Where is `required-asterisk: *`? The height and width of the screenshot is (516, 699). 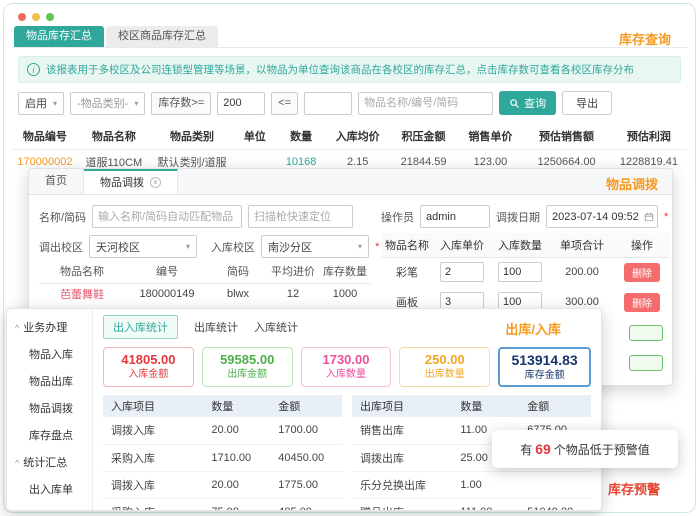 required-asterisk: * is located at coordinates (377, 246).